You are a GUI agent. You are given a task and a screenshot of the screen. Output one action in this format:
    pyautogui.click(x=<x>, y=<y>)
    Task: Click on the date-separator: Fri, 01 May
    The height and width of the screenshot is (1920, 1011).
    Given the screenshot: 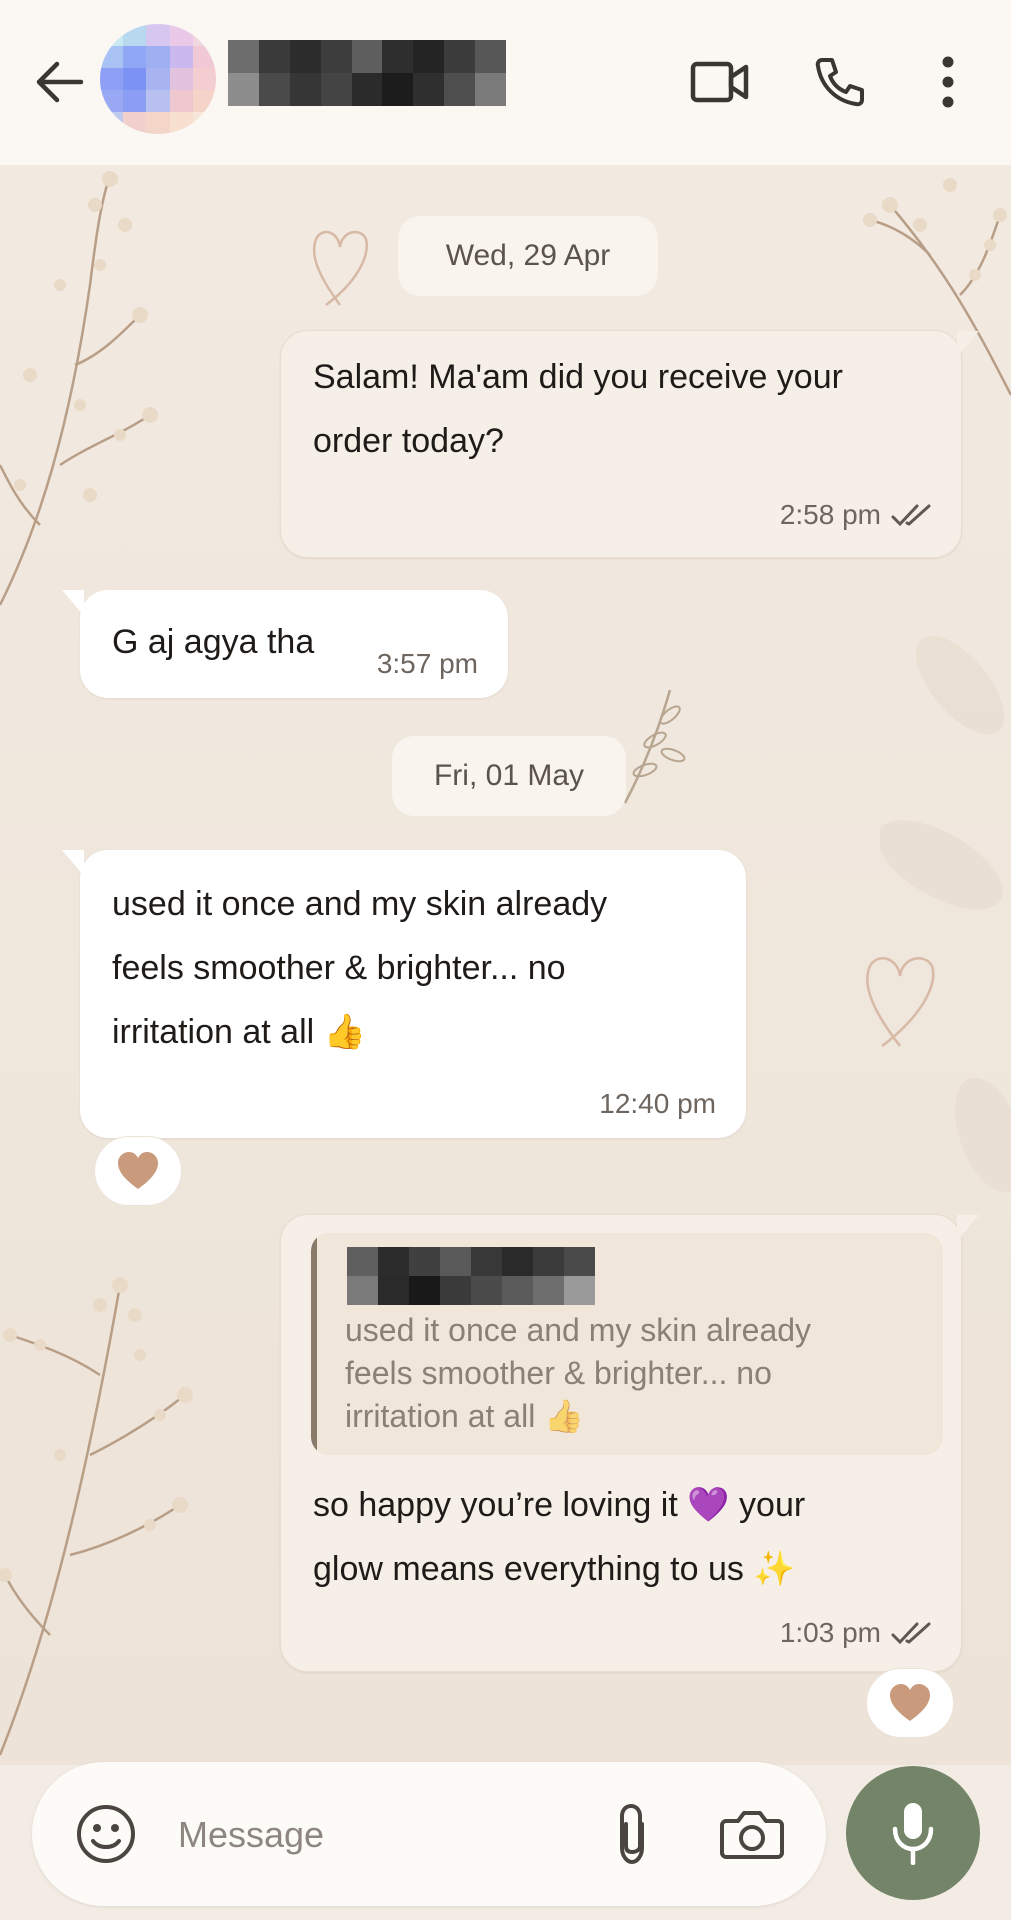 What is the action you would take?
    pyautogui.click(x=509, y=776)
    